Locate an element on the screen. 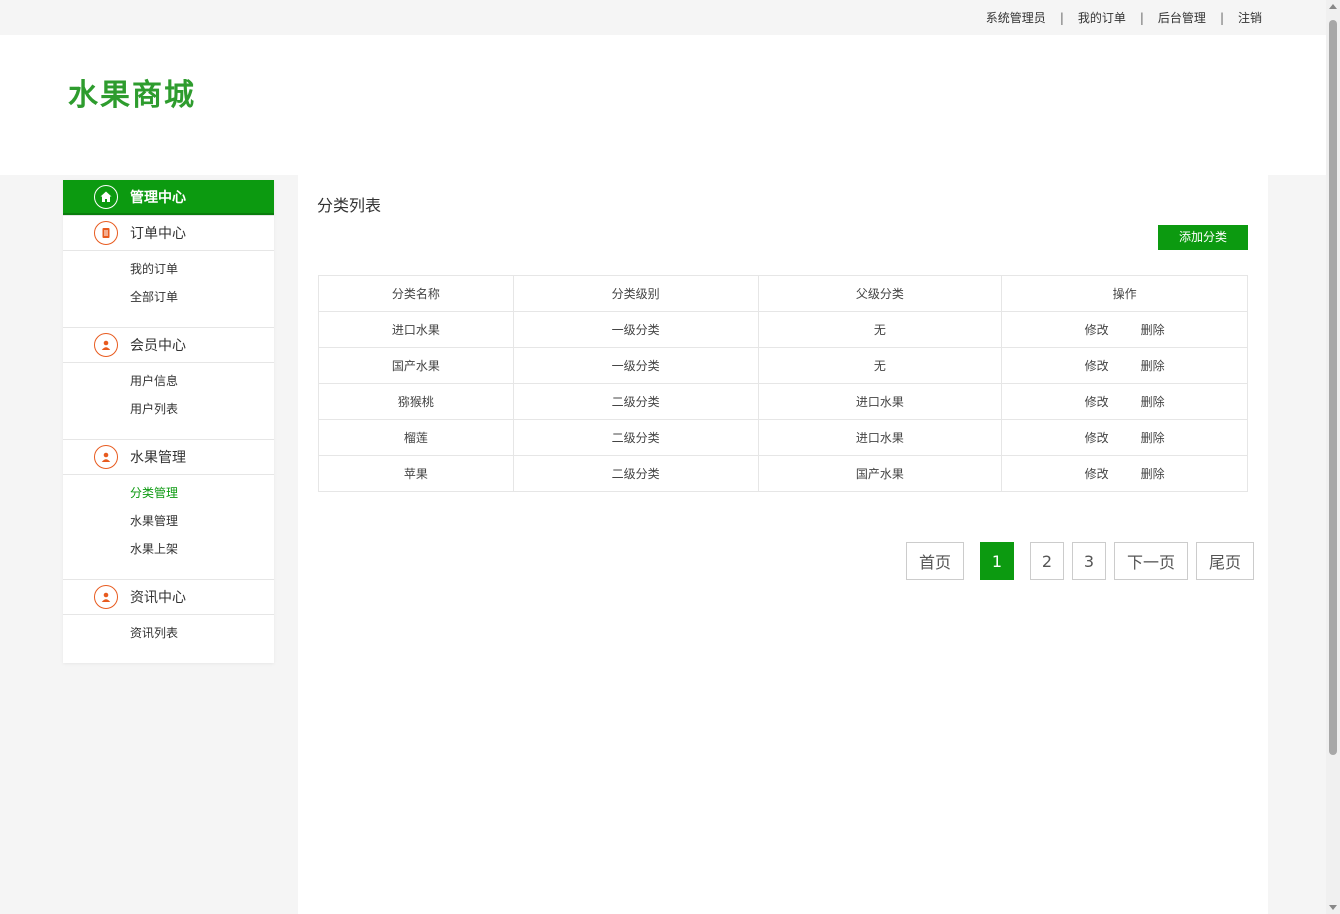  table-row: 国产水果 一级分类 无 修改 删除 is located at coordinates (783, 365).